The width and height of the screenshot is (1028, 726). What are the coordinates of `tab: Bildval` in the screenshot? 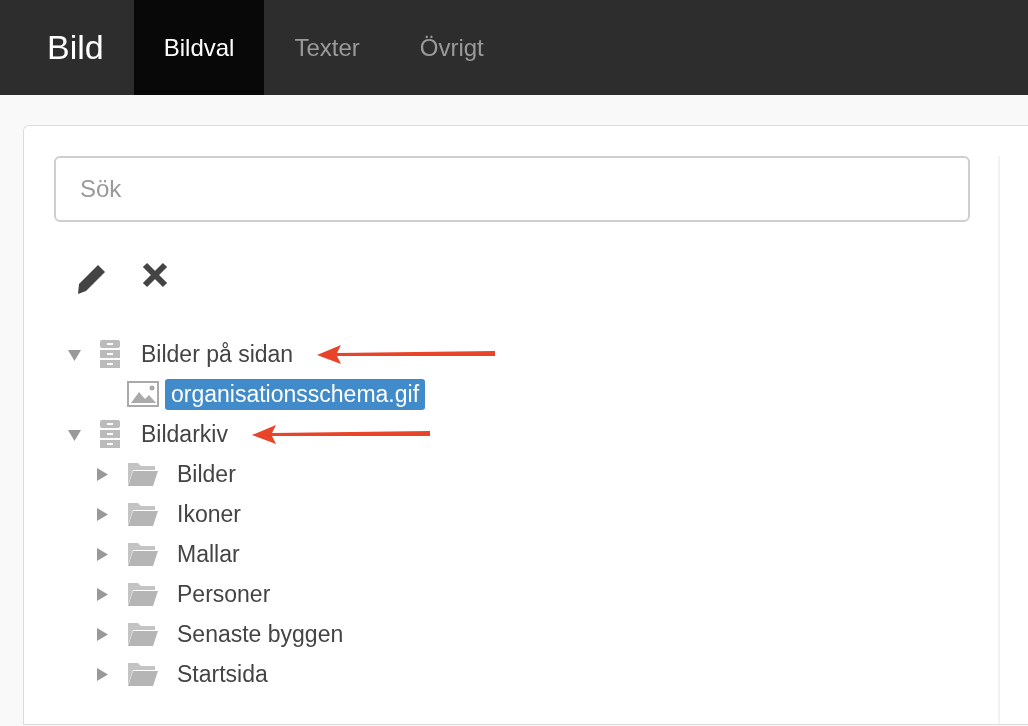 It's located at (199, 47).